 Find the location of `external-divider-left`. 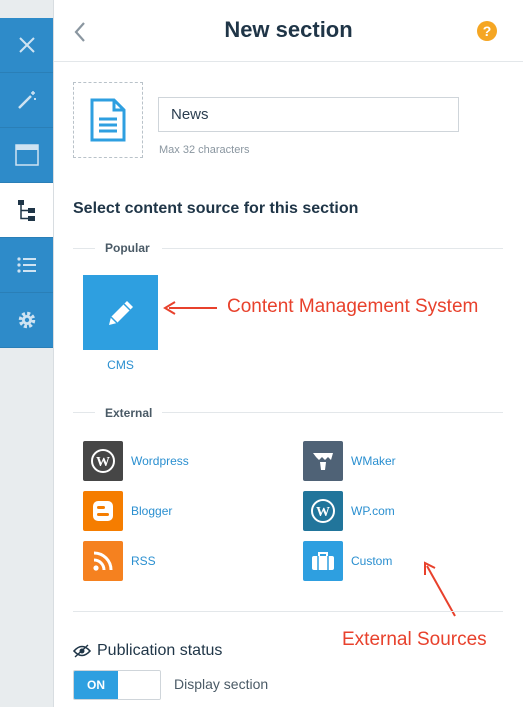

external-divider-left is located at coordinates (84, 412).